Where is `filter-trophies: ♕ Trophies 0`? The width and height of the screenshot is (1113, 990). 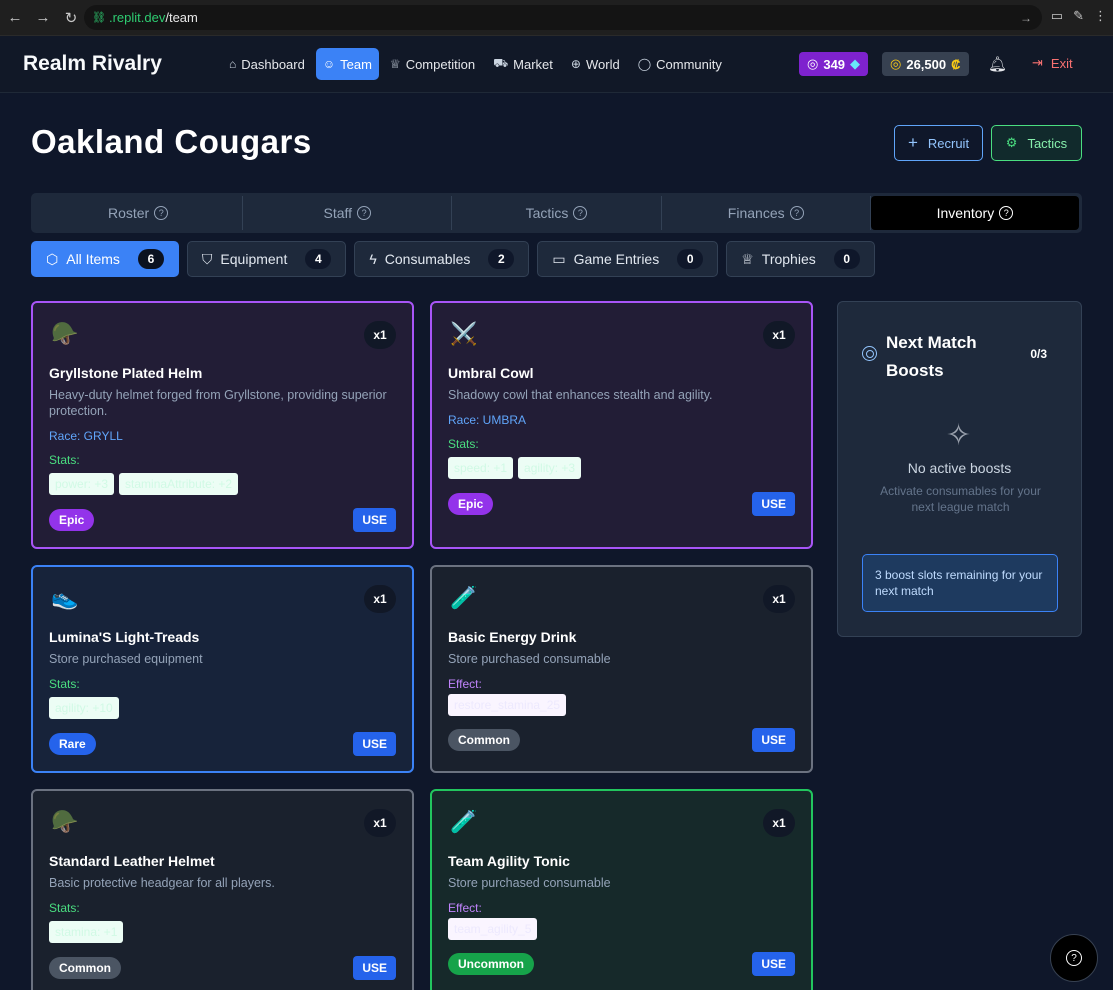
filter-trophies: ♕ Trophies 0 is located at coordinates (800, 259).